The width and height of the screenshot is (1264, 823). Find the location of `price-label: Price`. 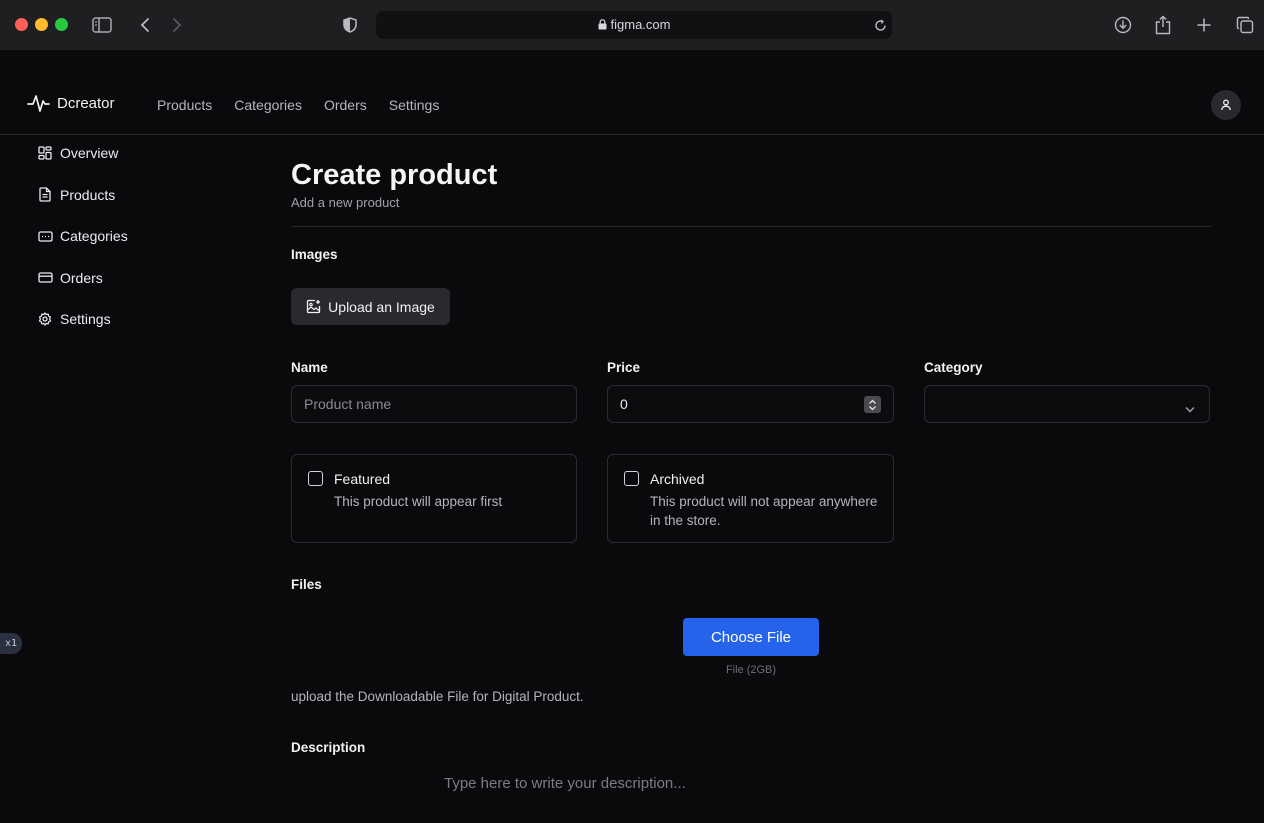

price-label: Price is located at coordinates (624, 367).